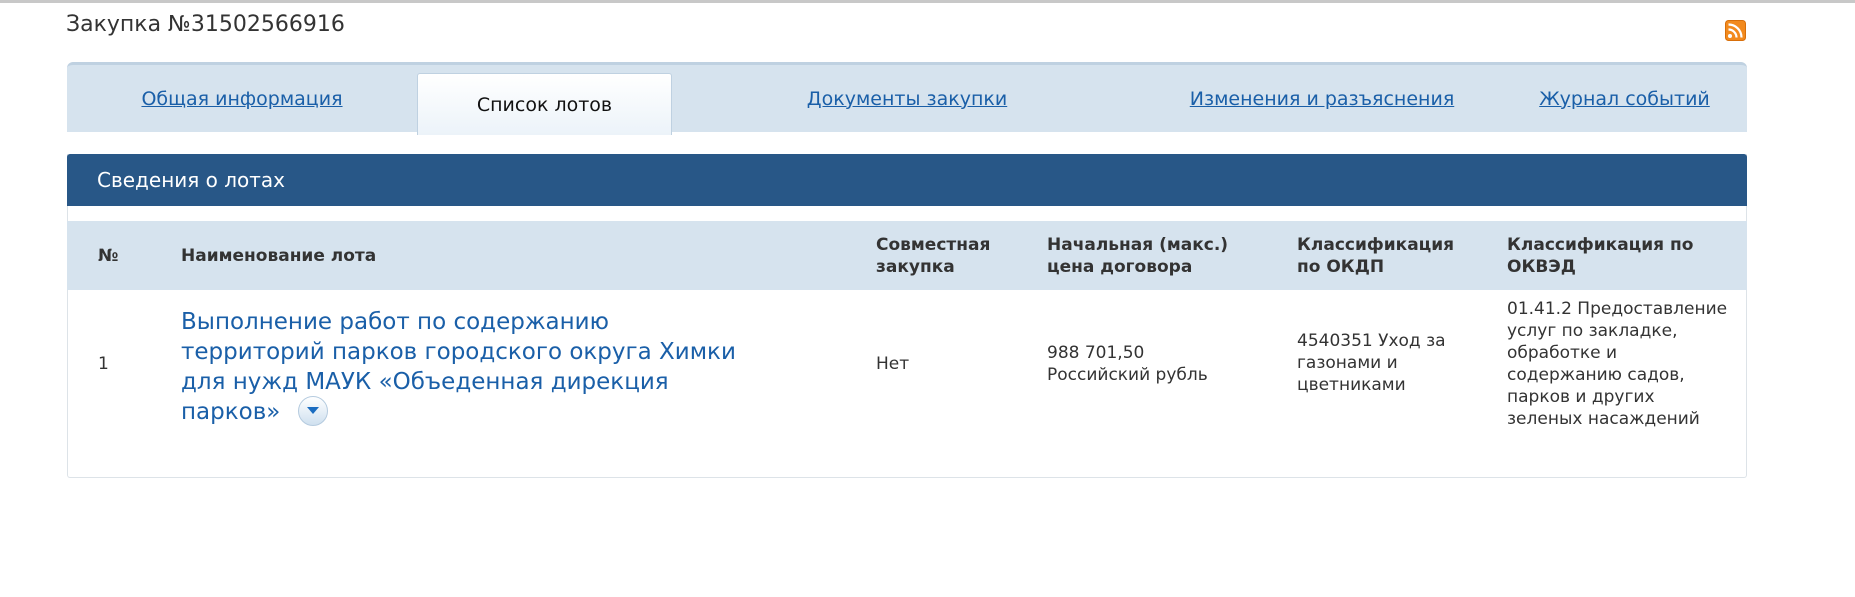  I want to click on column-header-okdp: Классификация по ОКДП, so click(1376, 255).